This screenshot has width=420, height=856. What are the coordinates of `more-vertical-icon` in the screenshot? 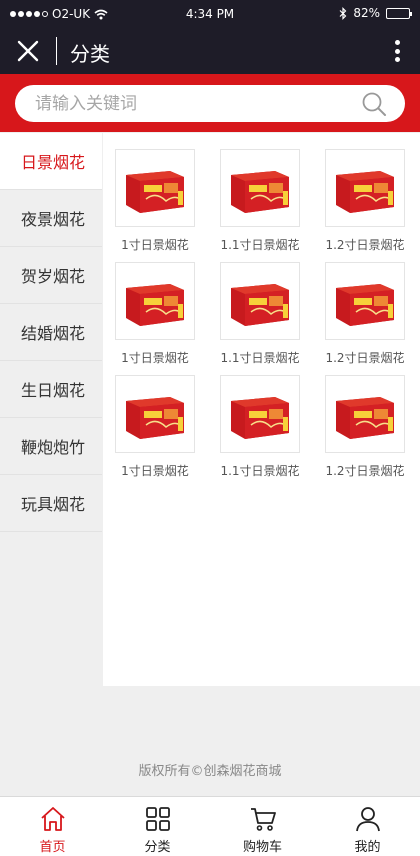 It's located at (397, 51).